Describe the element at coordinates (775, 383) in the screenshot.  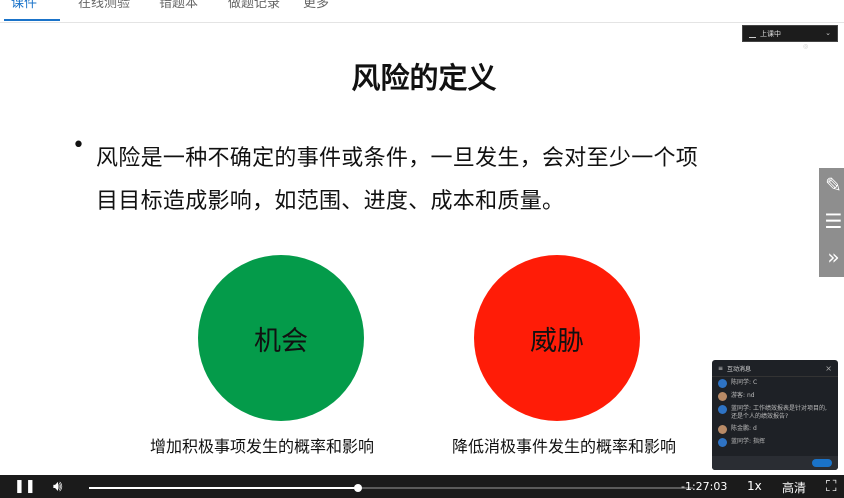
I see `chat-message: 陈同学: C` at that location.